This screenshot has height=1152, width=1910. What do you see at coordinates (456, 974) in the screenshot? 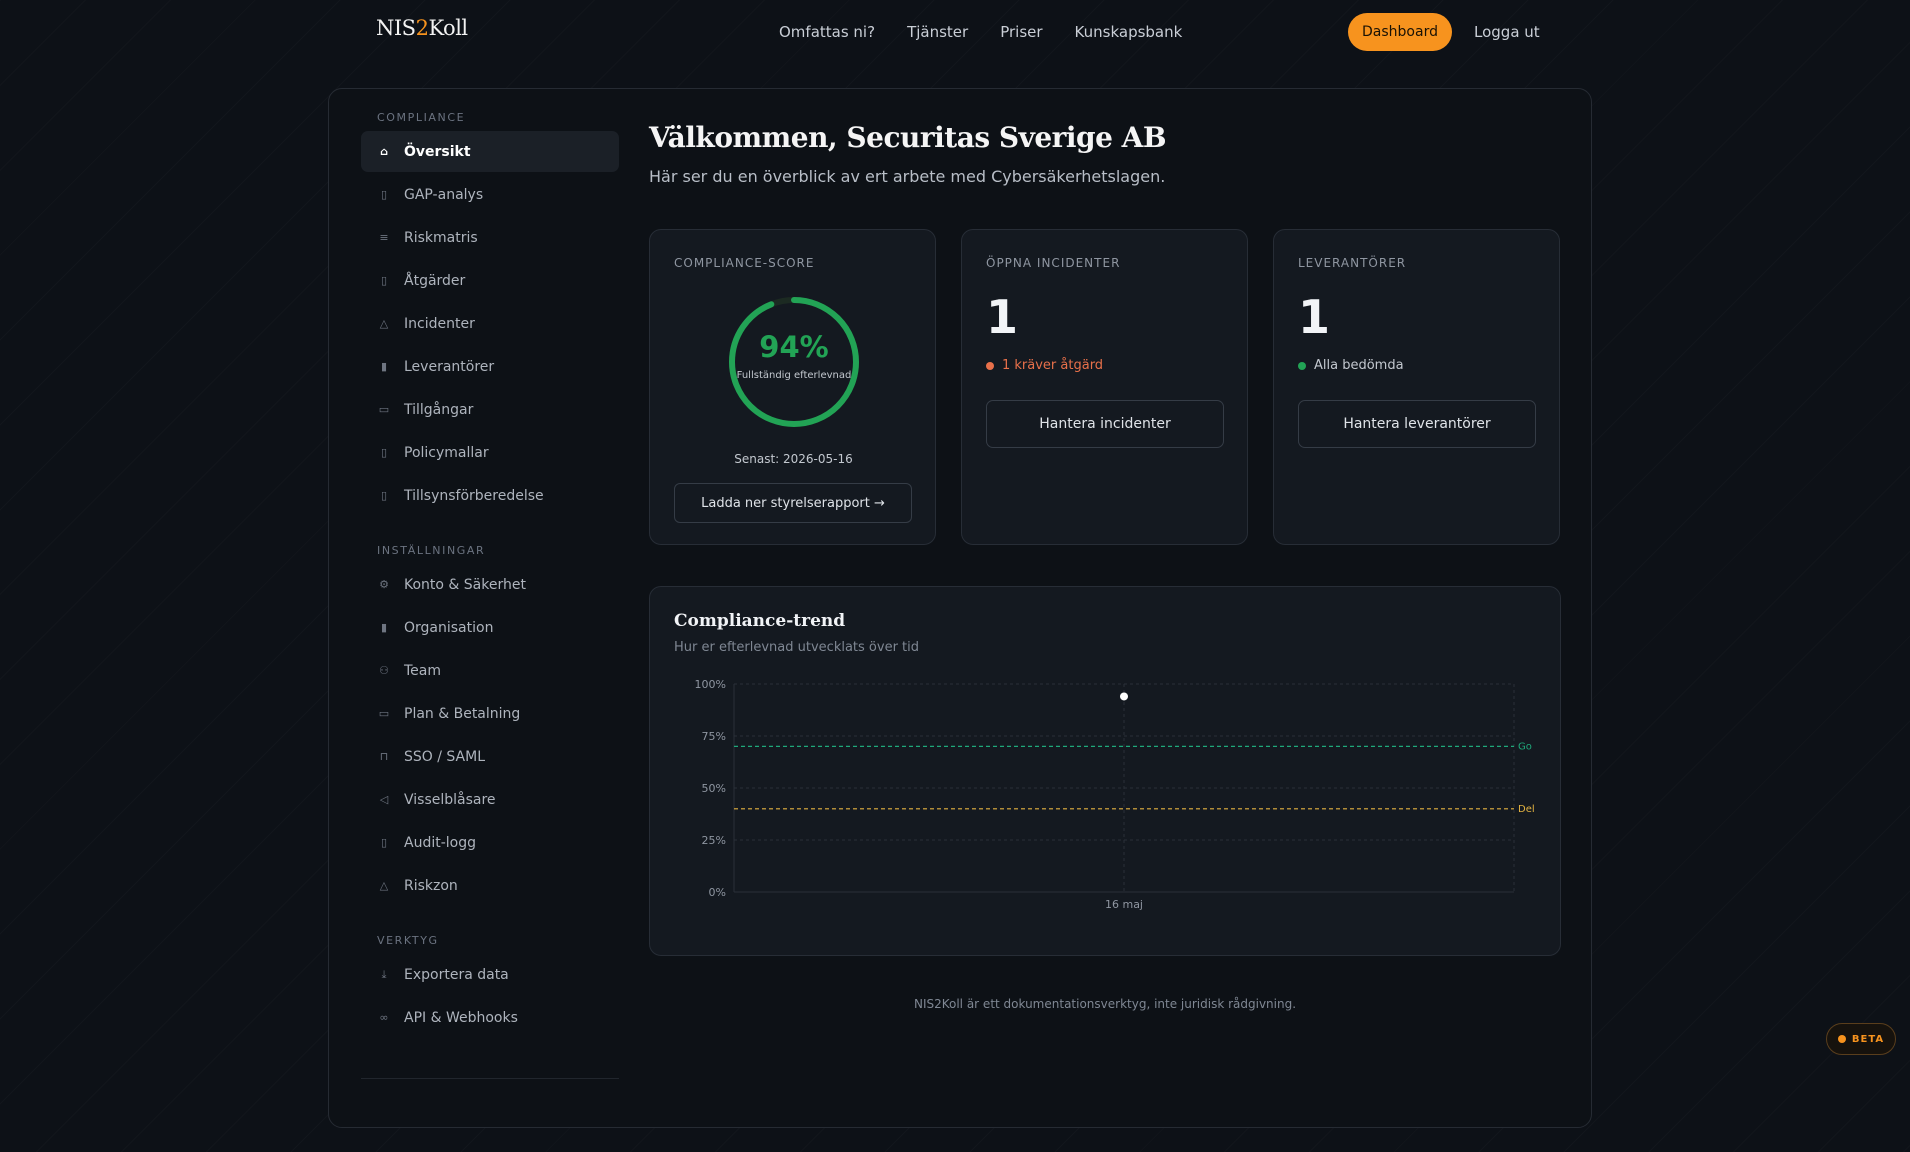
I see `sidebar-item-label: Exportera data` at bounding box center [456, 974].